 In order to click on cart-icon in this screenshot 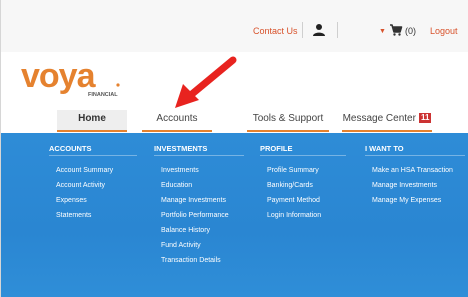, I will do `click(396, 30)`.